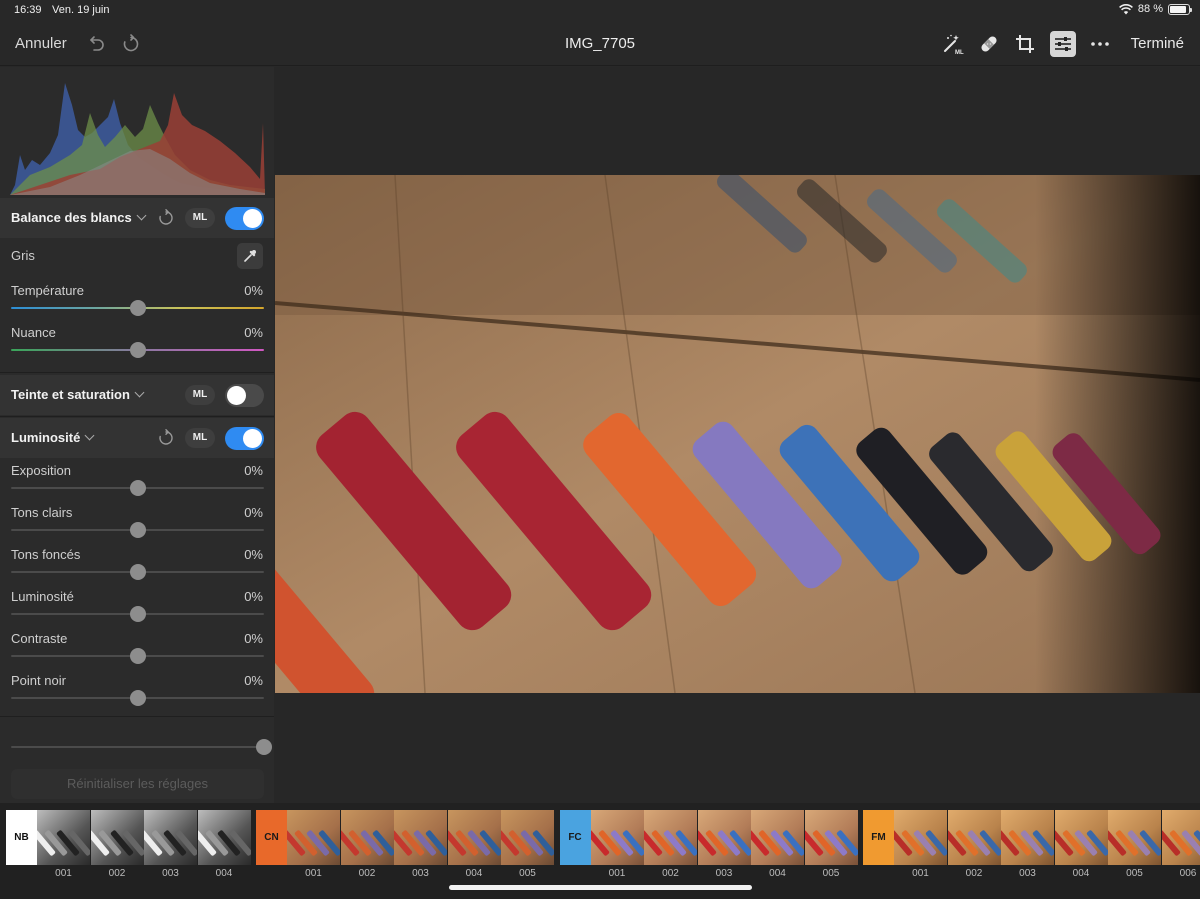 The height and width of the screenshot is (899, 1200). What do you see at coordinates (79, 217) in the screenshot?
I see `white-balance-title: Balance des blancs` at bounding box center [79, 217].